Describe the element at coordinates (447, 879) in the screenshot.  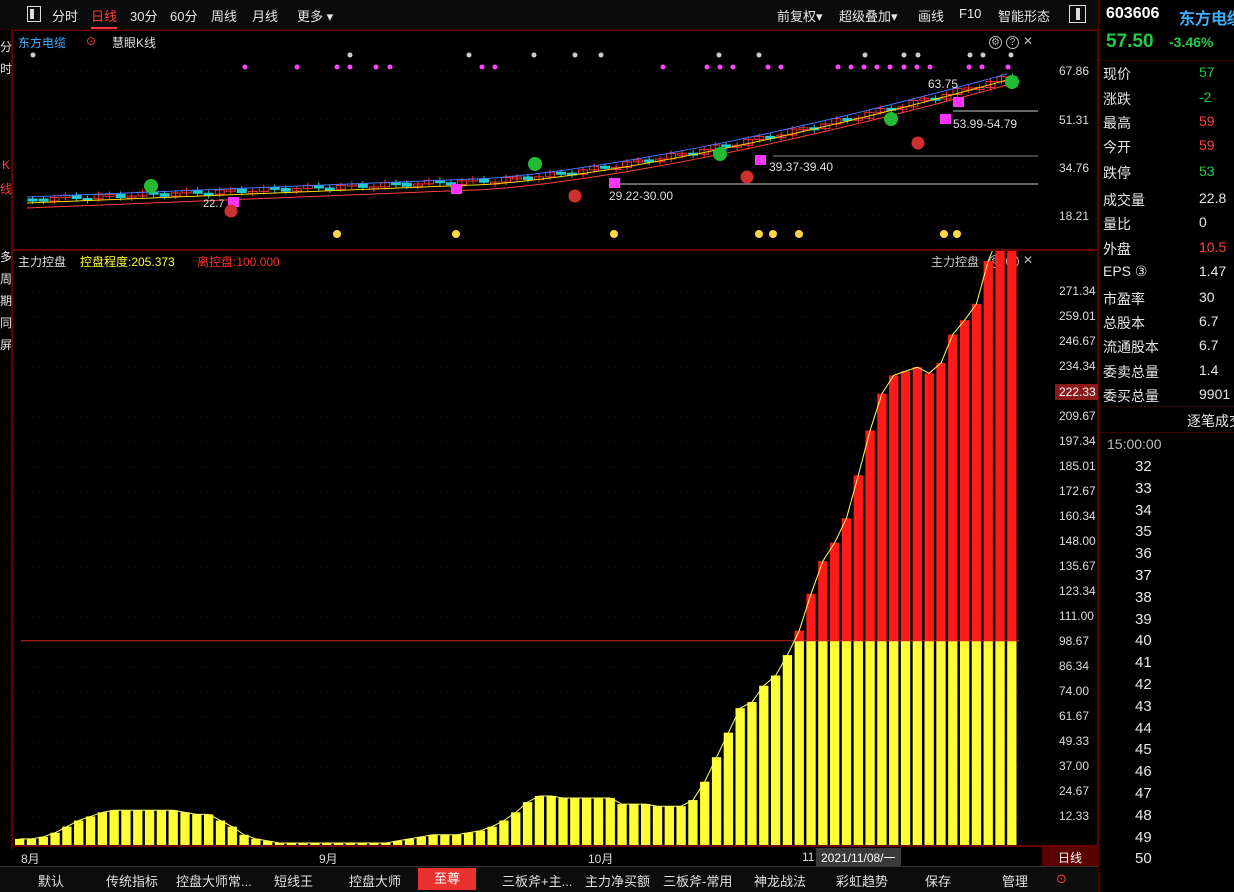
I see `tab-supreme: 至尊` at that location.